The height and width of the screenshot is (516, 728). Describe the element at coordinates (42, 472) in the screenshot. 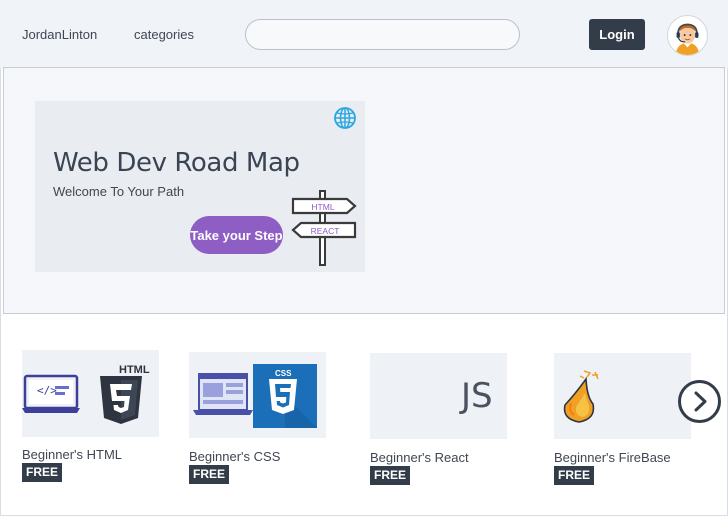

I see `free-badge-html: FREE` at that location.